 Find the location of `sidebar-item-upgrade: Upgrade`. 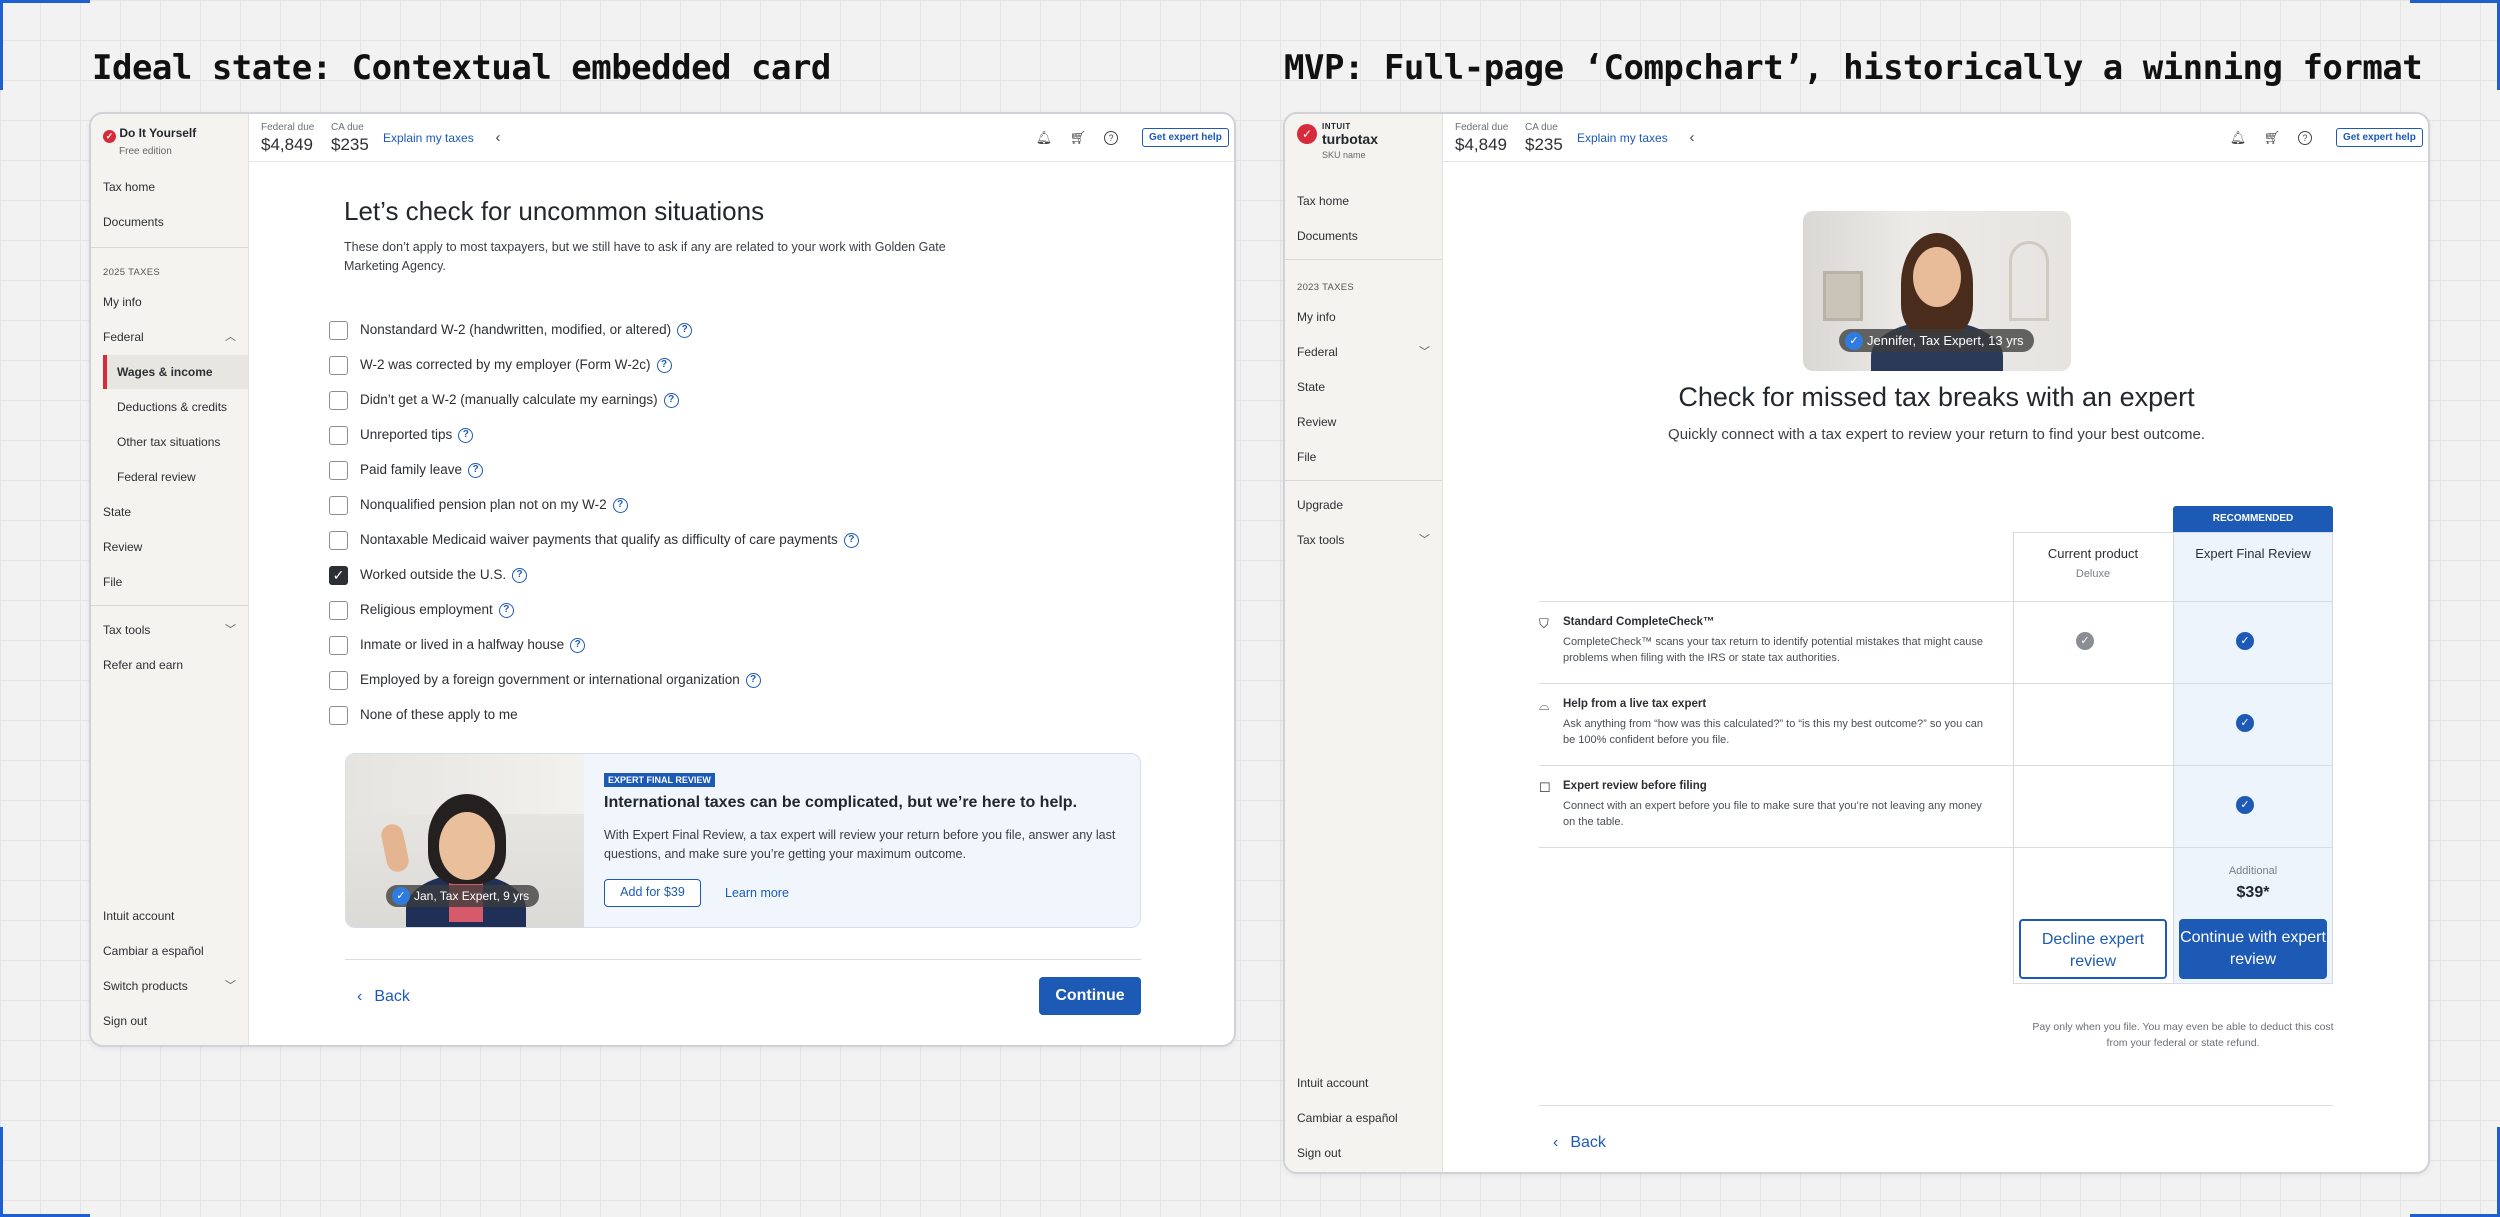

sidebar-item-upgrade: Upgrade is located at coordinates (1369, 505).